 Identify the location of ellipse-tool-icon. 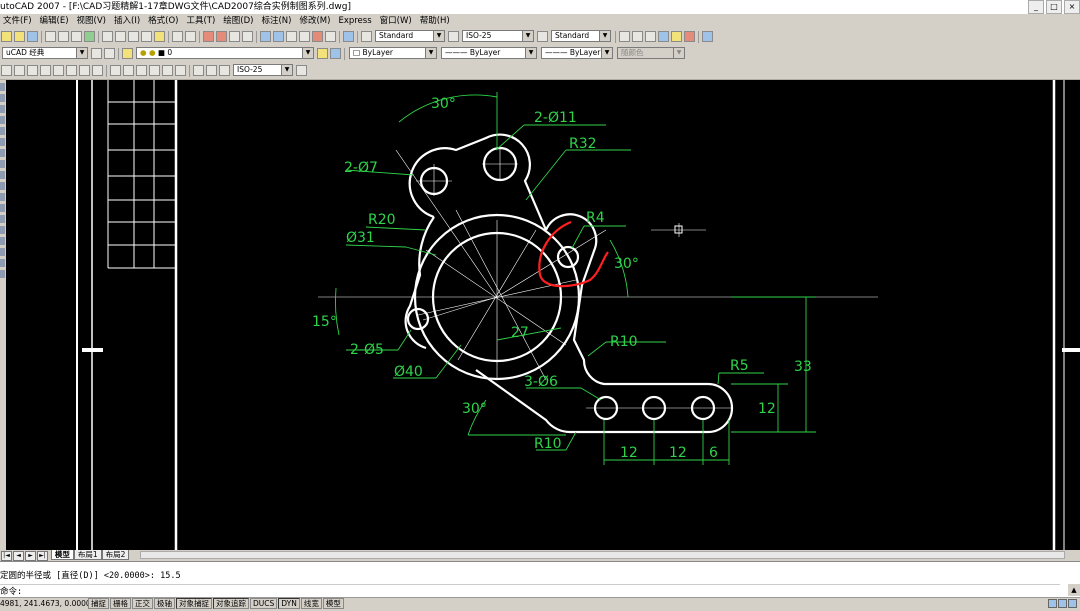
(2, 186).